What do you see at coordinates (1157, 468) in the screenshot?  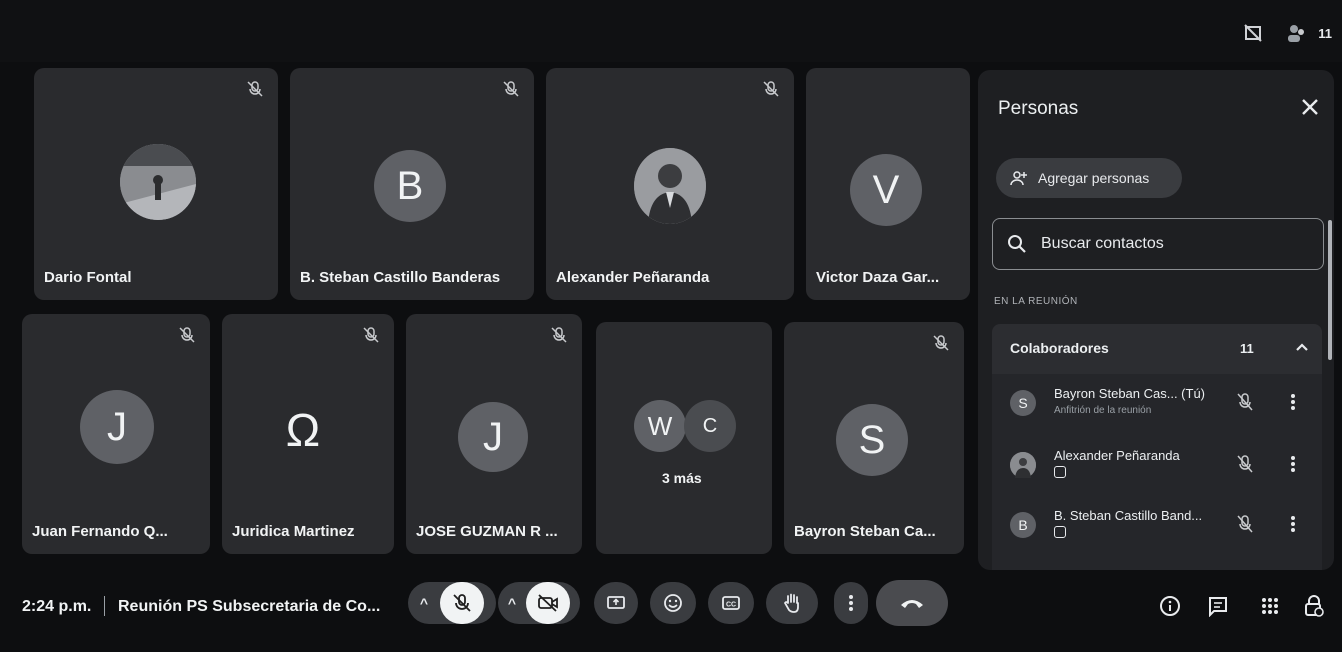 I see `list-item: Alexander Peñaranda` at bounding box center [1157, 468].